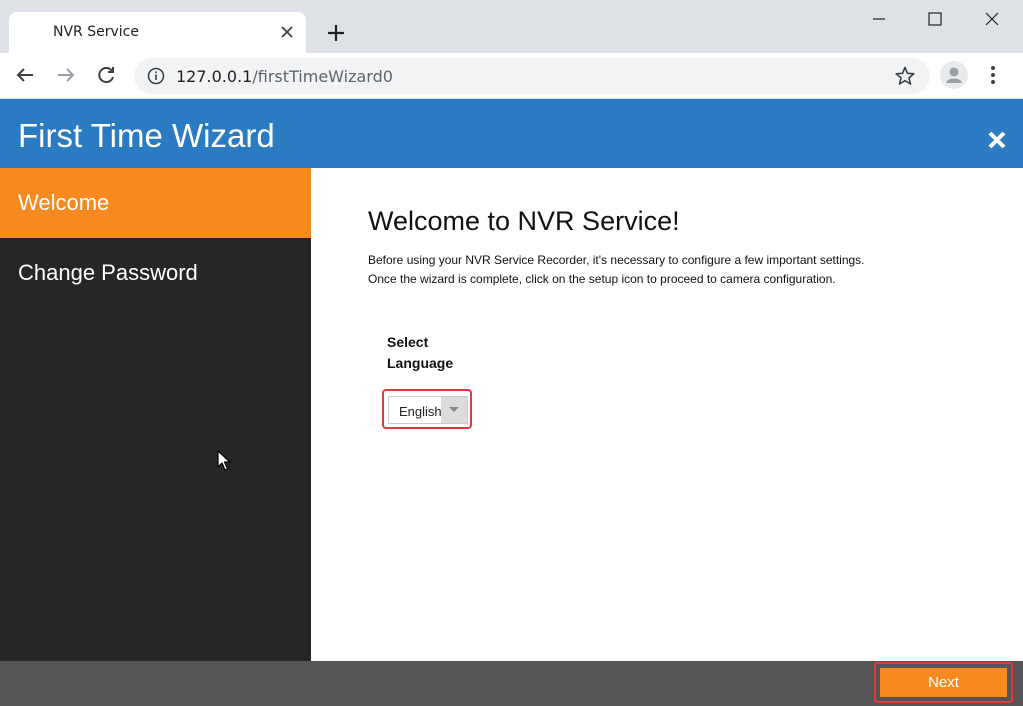 The height and width of the screenshot is (706, 1023). I want to click on star-icon, so click(905, 76).